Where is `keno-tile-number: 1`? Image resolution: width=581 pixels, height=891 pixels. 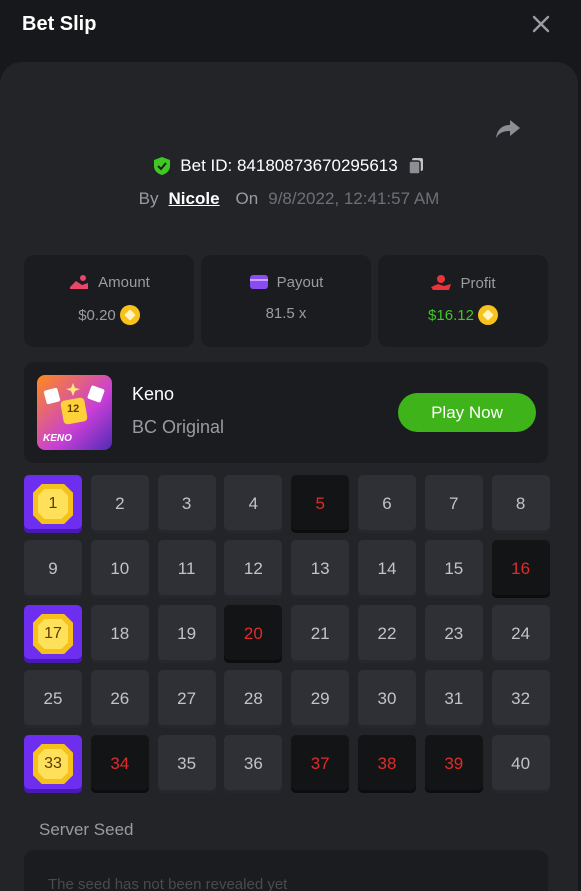
keno-tile-number: 1 is located at coordinates (53, 503).